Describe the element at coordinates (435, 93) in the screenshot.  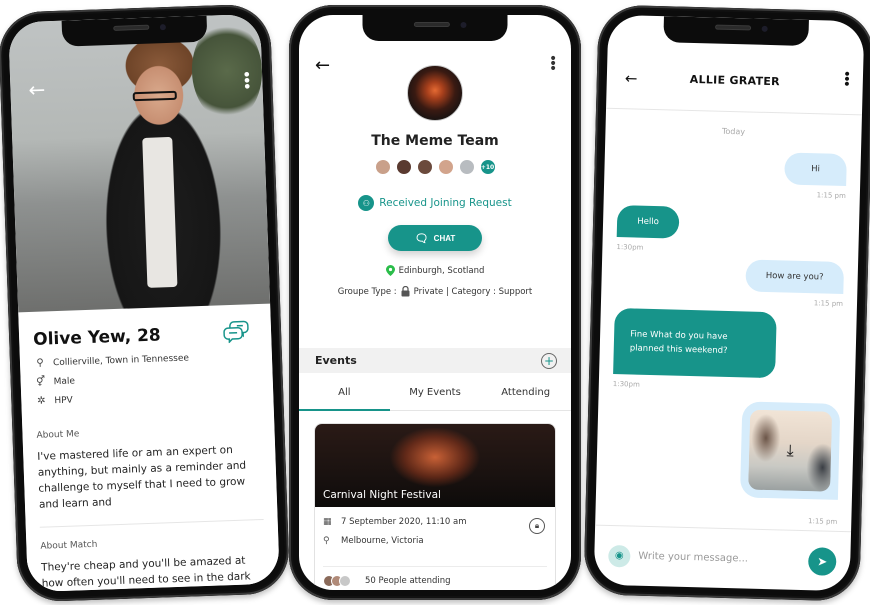
I see `group-avatar` at that location.